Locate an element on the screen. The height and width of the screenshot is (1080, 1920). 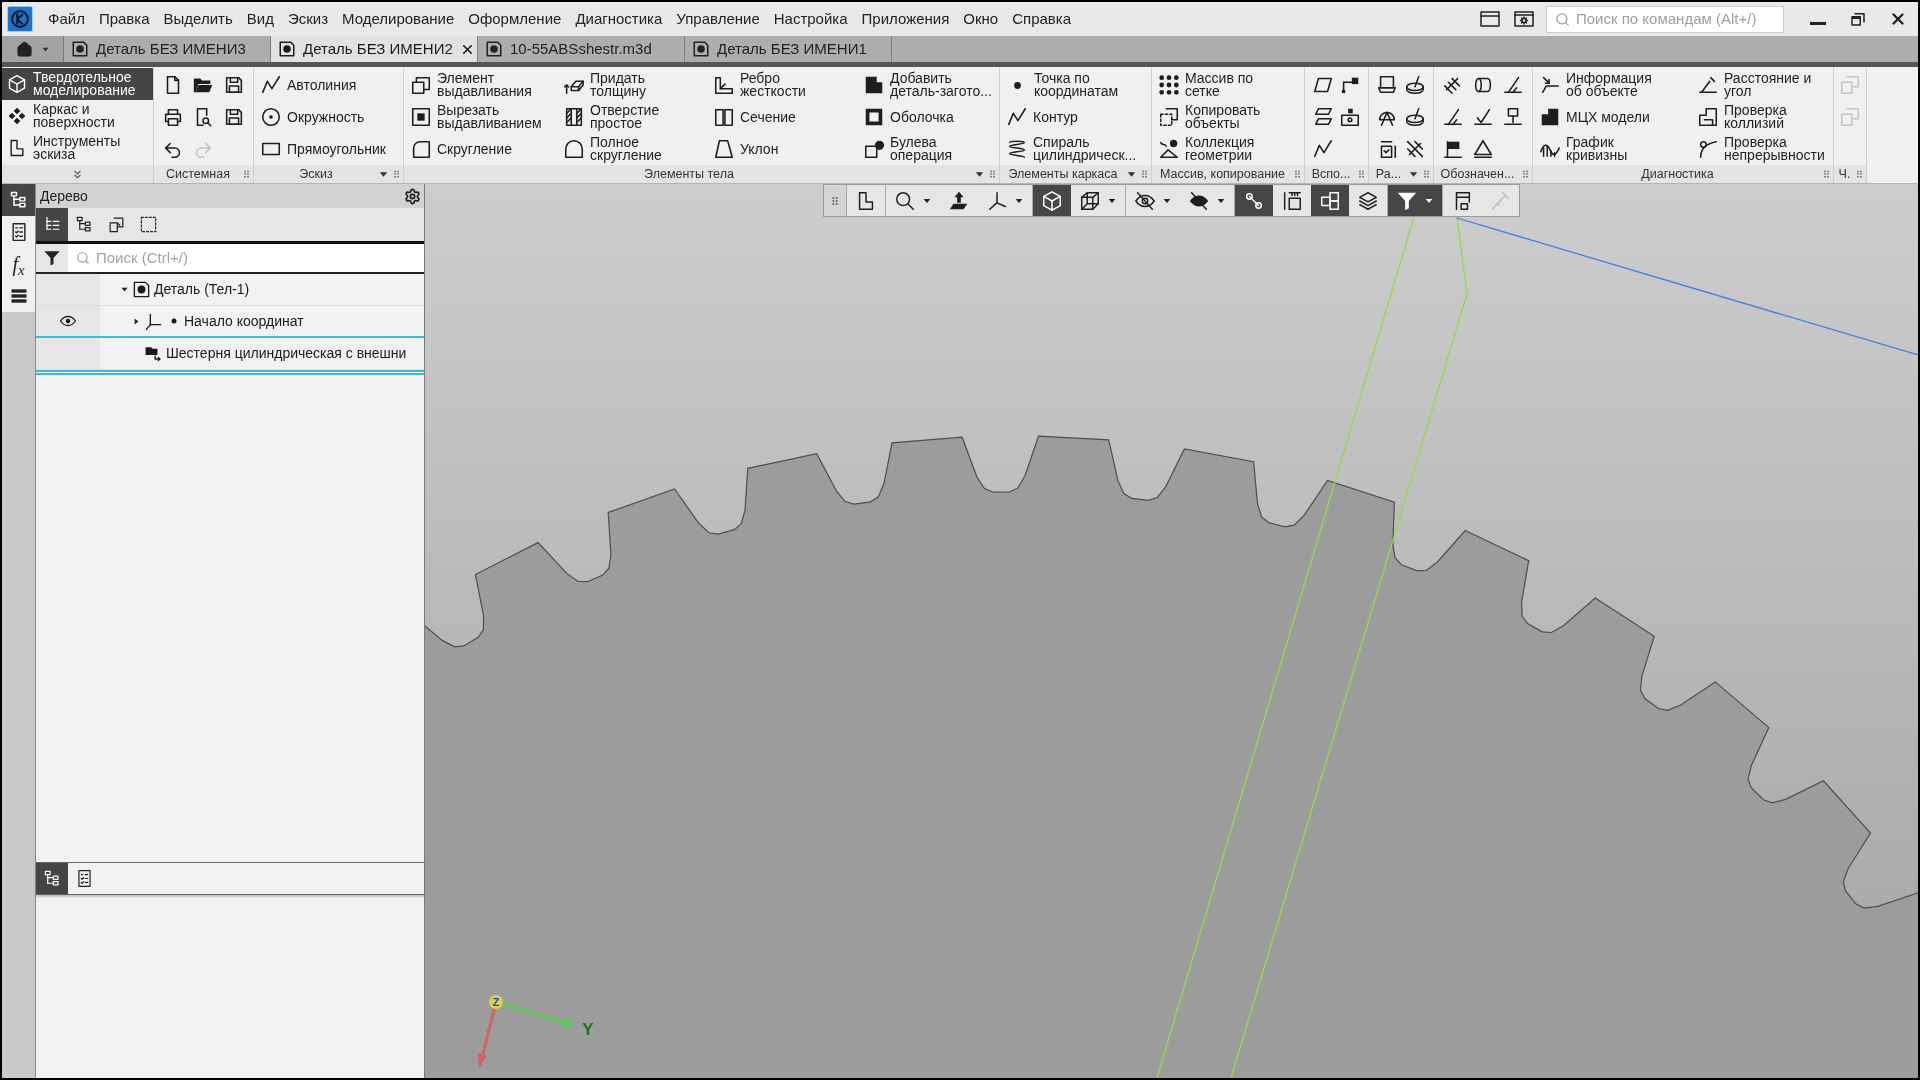
tool-button: График кривизны is located at coordinates (1597, 149).